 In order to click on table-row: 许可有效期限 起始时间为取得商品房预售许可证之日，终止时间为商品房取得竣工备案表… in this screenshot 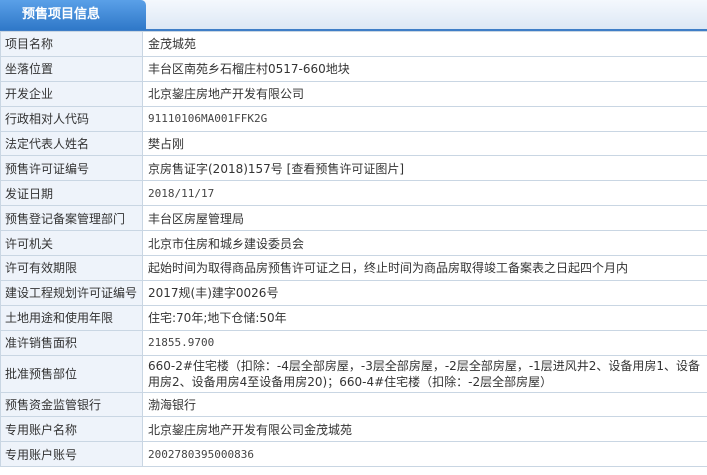, I will do `click(353, 268)`.